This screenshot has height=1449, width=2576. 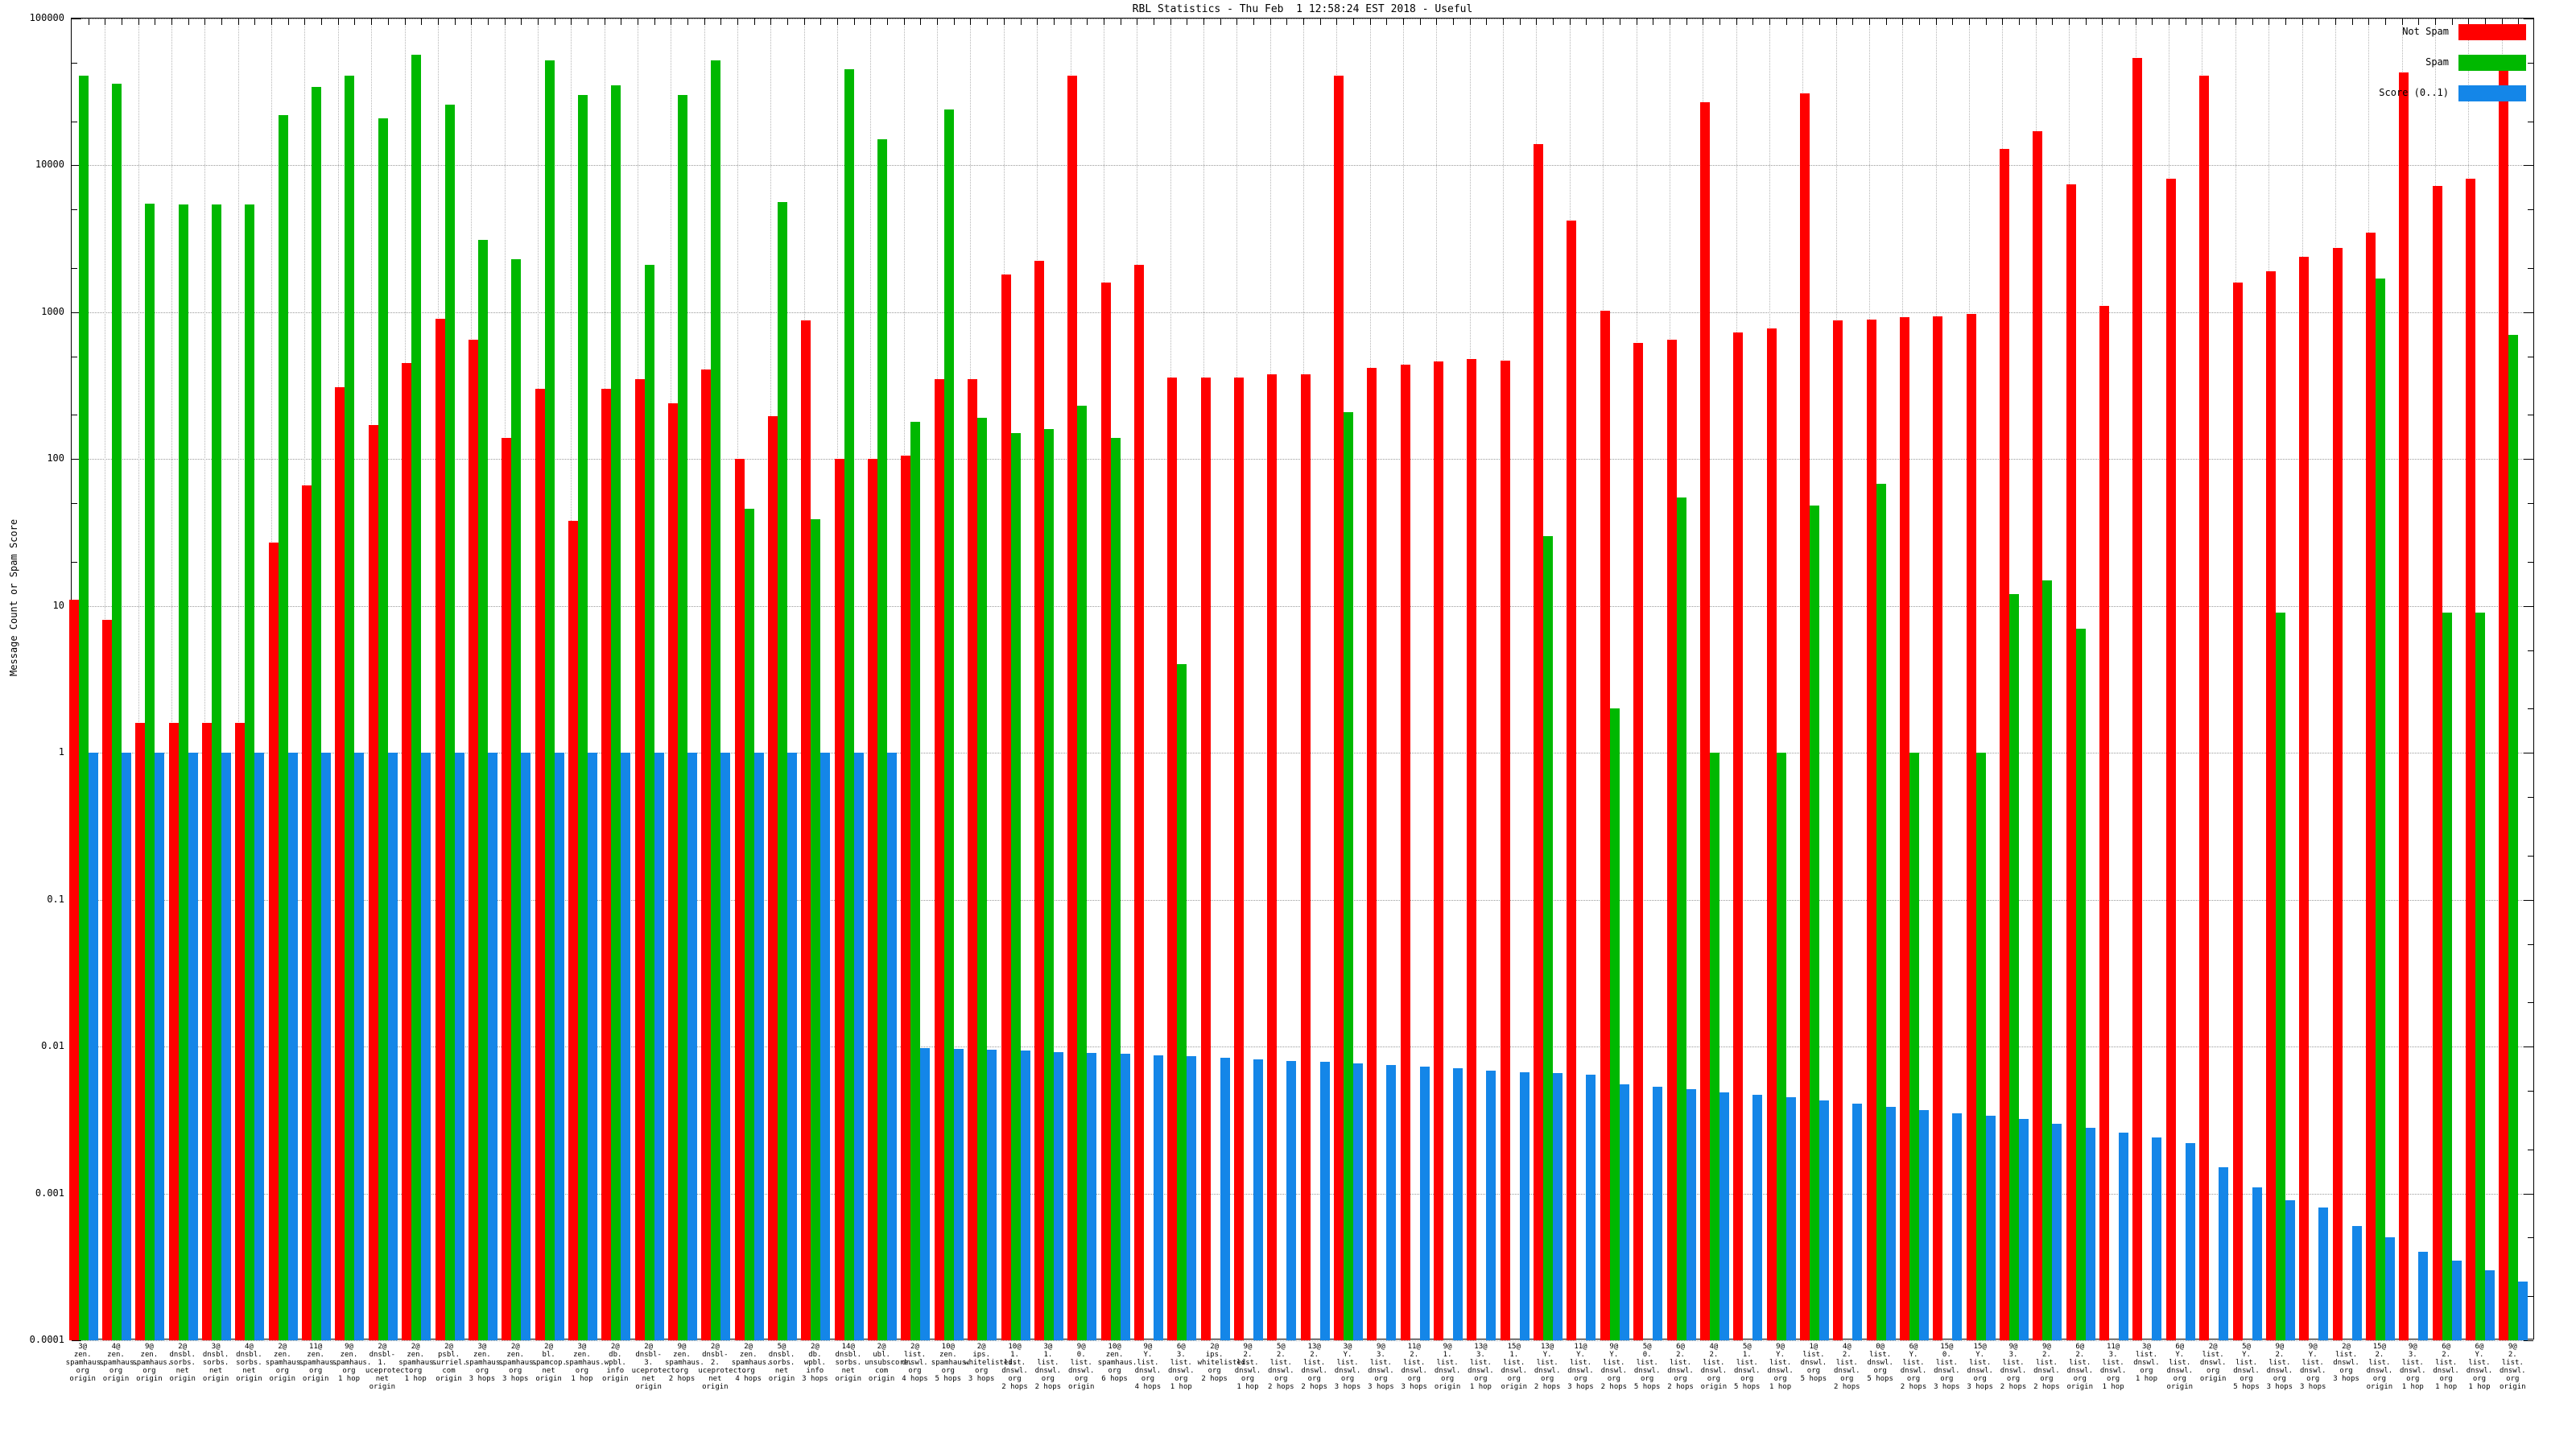 What do you see at coordinates (2079, 1367) in the screenshot?
I see `x-category-label: 6@ 2. list. dnswl. org origin` at bounding box center [2079, 1367].